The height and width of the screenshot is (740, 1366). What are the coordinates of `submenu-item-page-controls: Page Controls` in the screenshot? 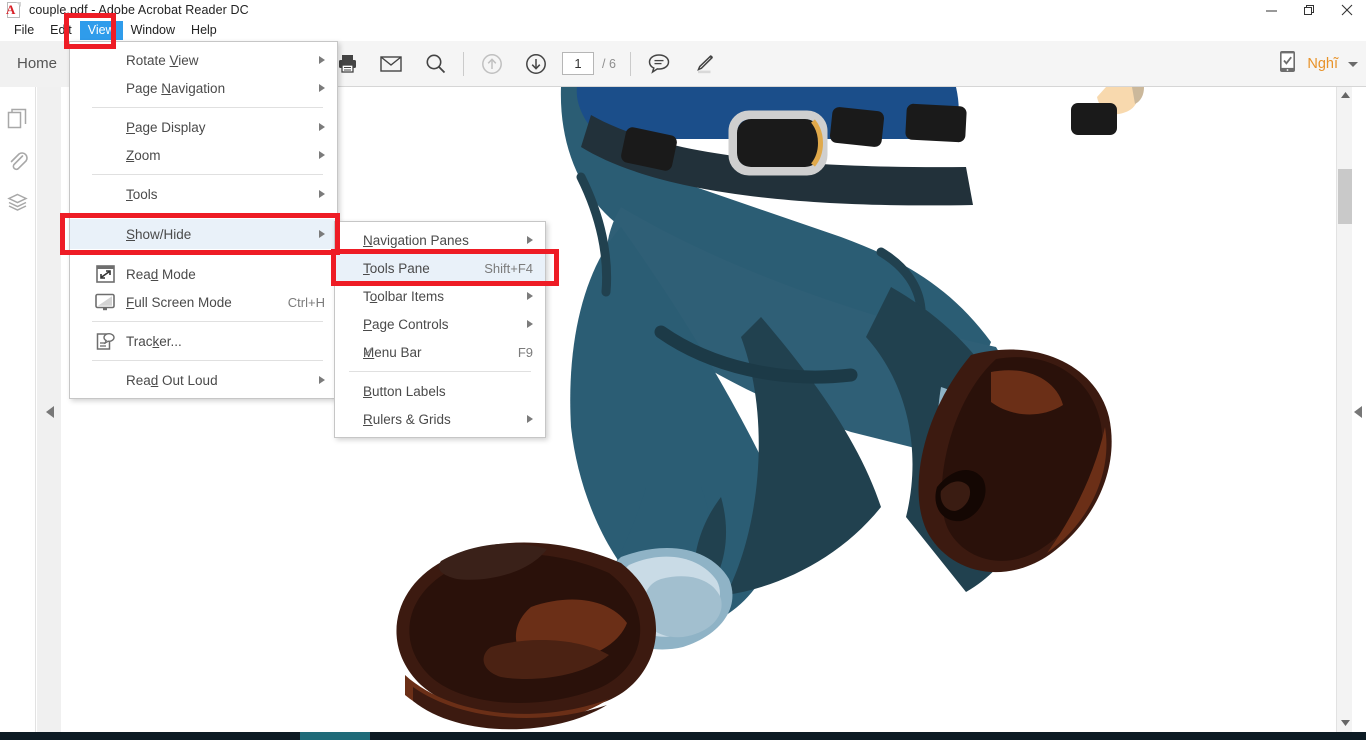 It's located at (440, 324).